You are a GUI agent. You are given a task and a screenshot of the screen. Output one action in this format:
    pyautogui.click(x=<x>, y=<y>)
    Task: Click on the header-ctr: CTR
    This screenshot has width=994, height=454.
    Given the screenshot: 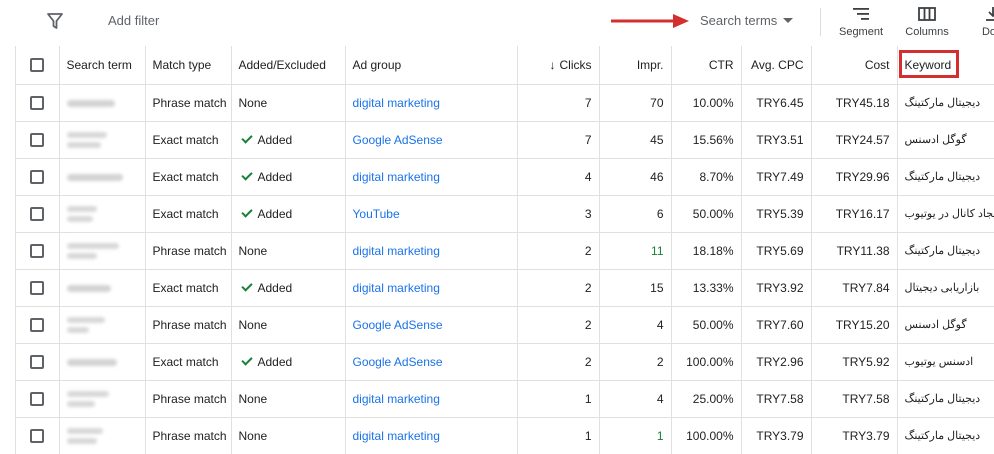 What is the action you would take?
    pyautogui.click(x=706, y=65)
    